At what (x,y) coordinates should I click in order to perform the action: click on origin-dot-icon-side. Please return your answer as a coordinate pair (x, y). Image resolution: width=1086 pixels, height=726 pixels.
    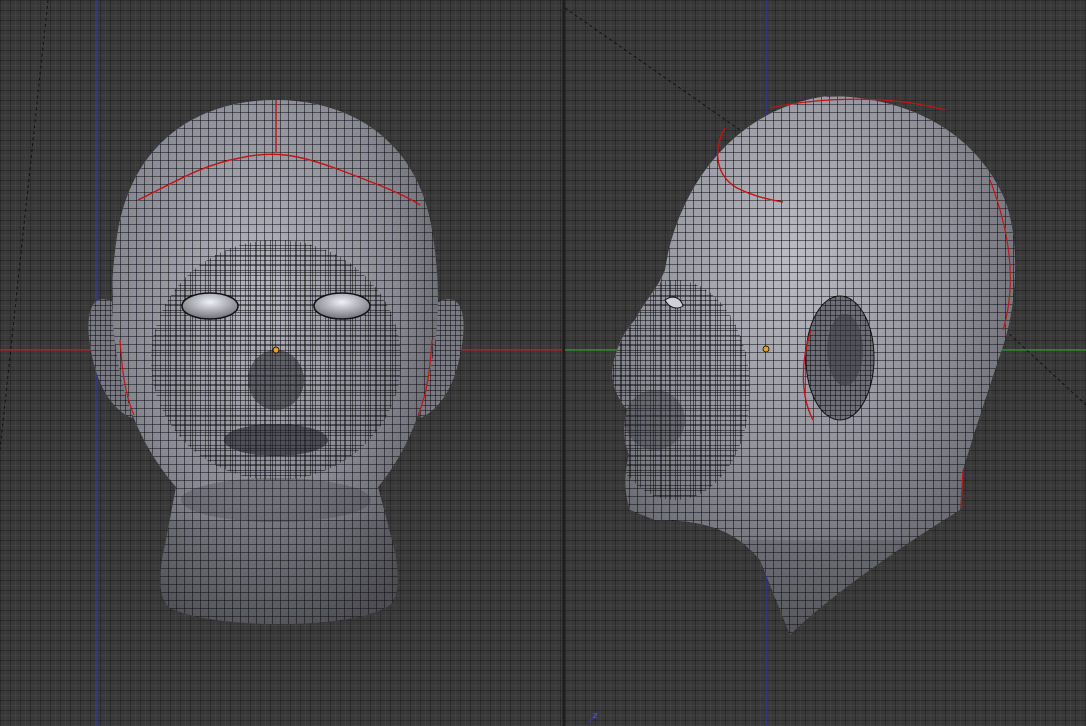
    Looking at the image, I should click on (766, 349).